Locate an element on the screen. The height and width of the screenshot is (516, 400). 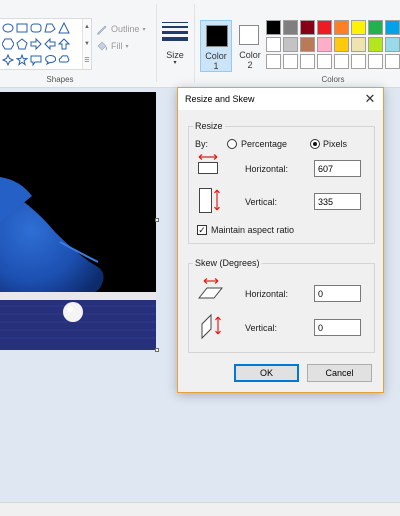
oval-shape-icon is located at coordinates (8, 28).